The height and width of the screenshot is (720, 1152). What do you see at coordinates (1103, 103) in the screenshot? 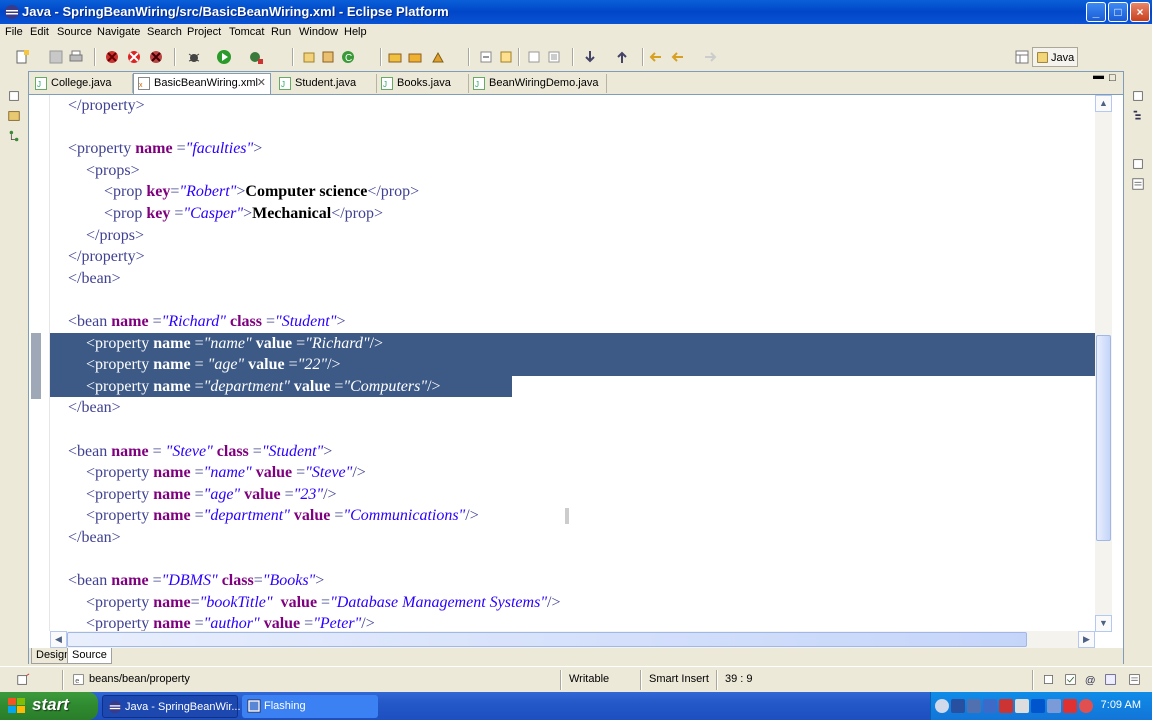
I see `scroll-up-button: ▲` at bounding box center [1103, 103].